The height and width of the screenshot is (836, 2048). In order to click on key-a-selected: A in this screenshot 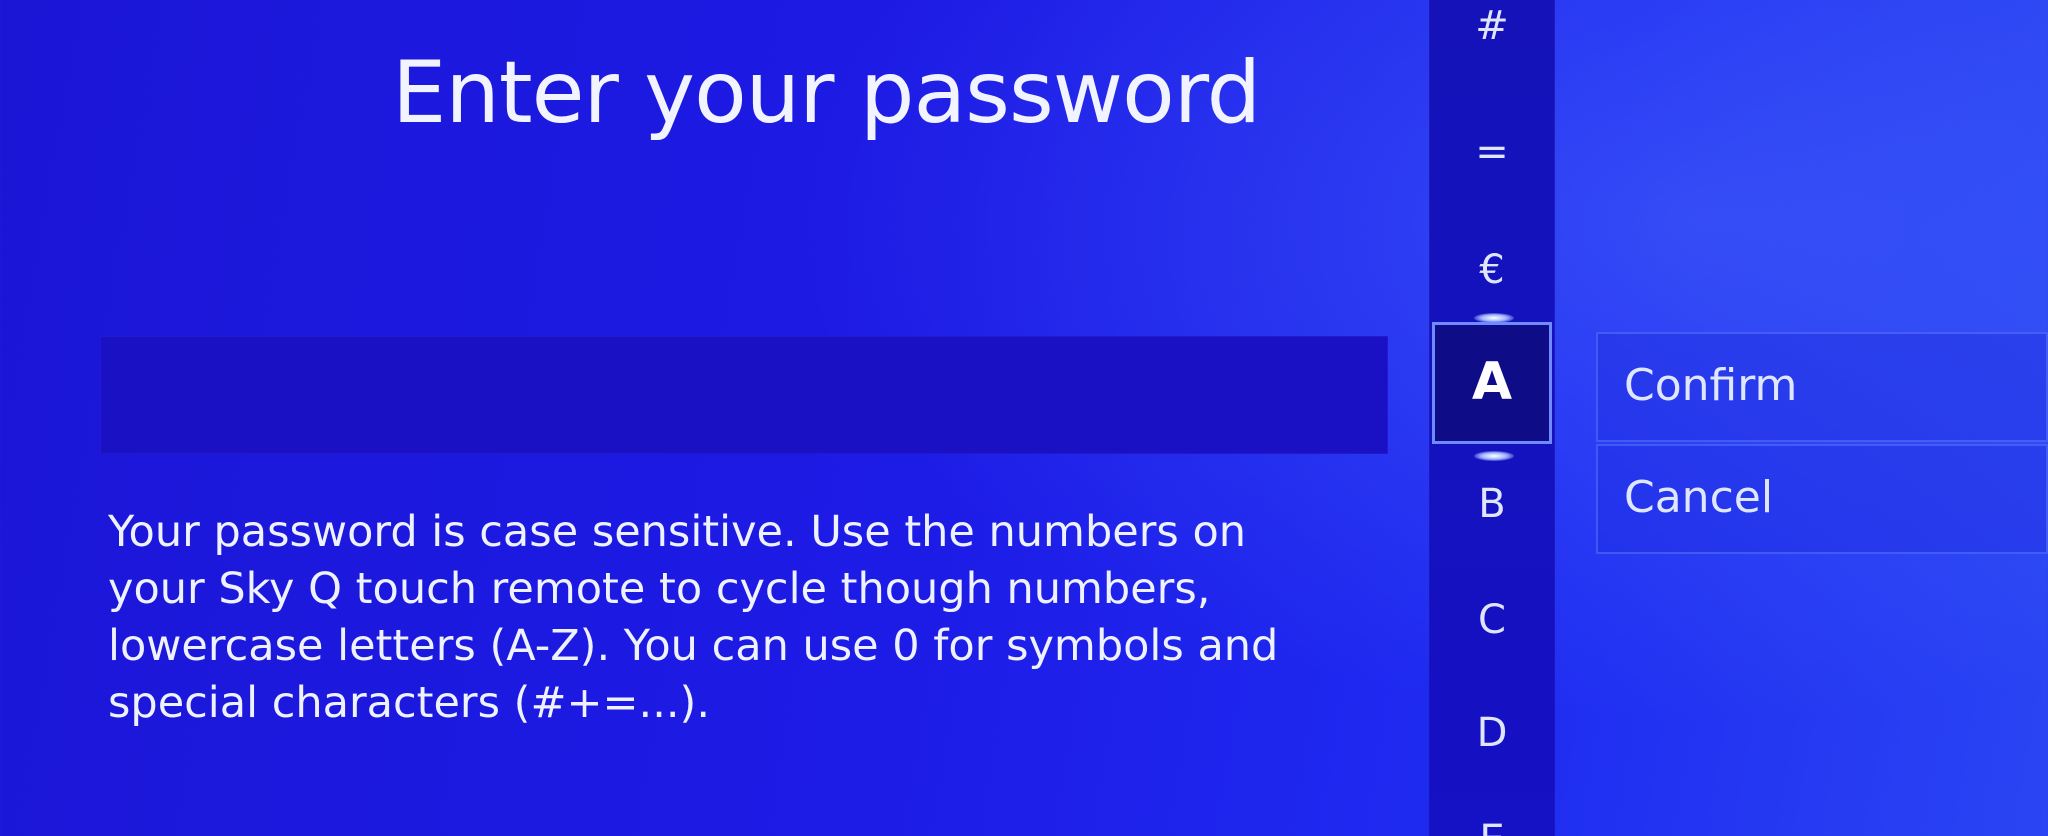, I will do `click(1492, 383)`.